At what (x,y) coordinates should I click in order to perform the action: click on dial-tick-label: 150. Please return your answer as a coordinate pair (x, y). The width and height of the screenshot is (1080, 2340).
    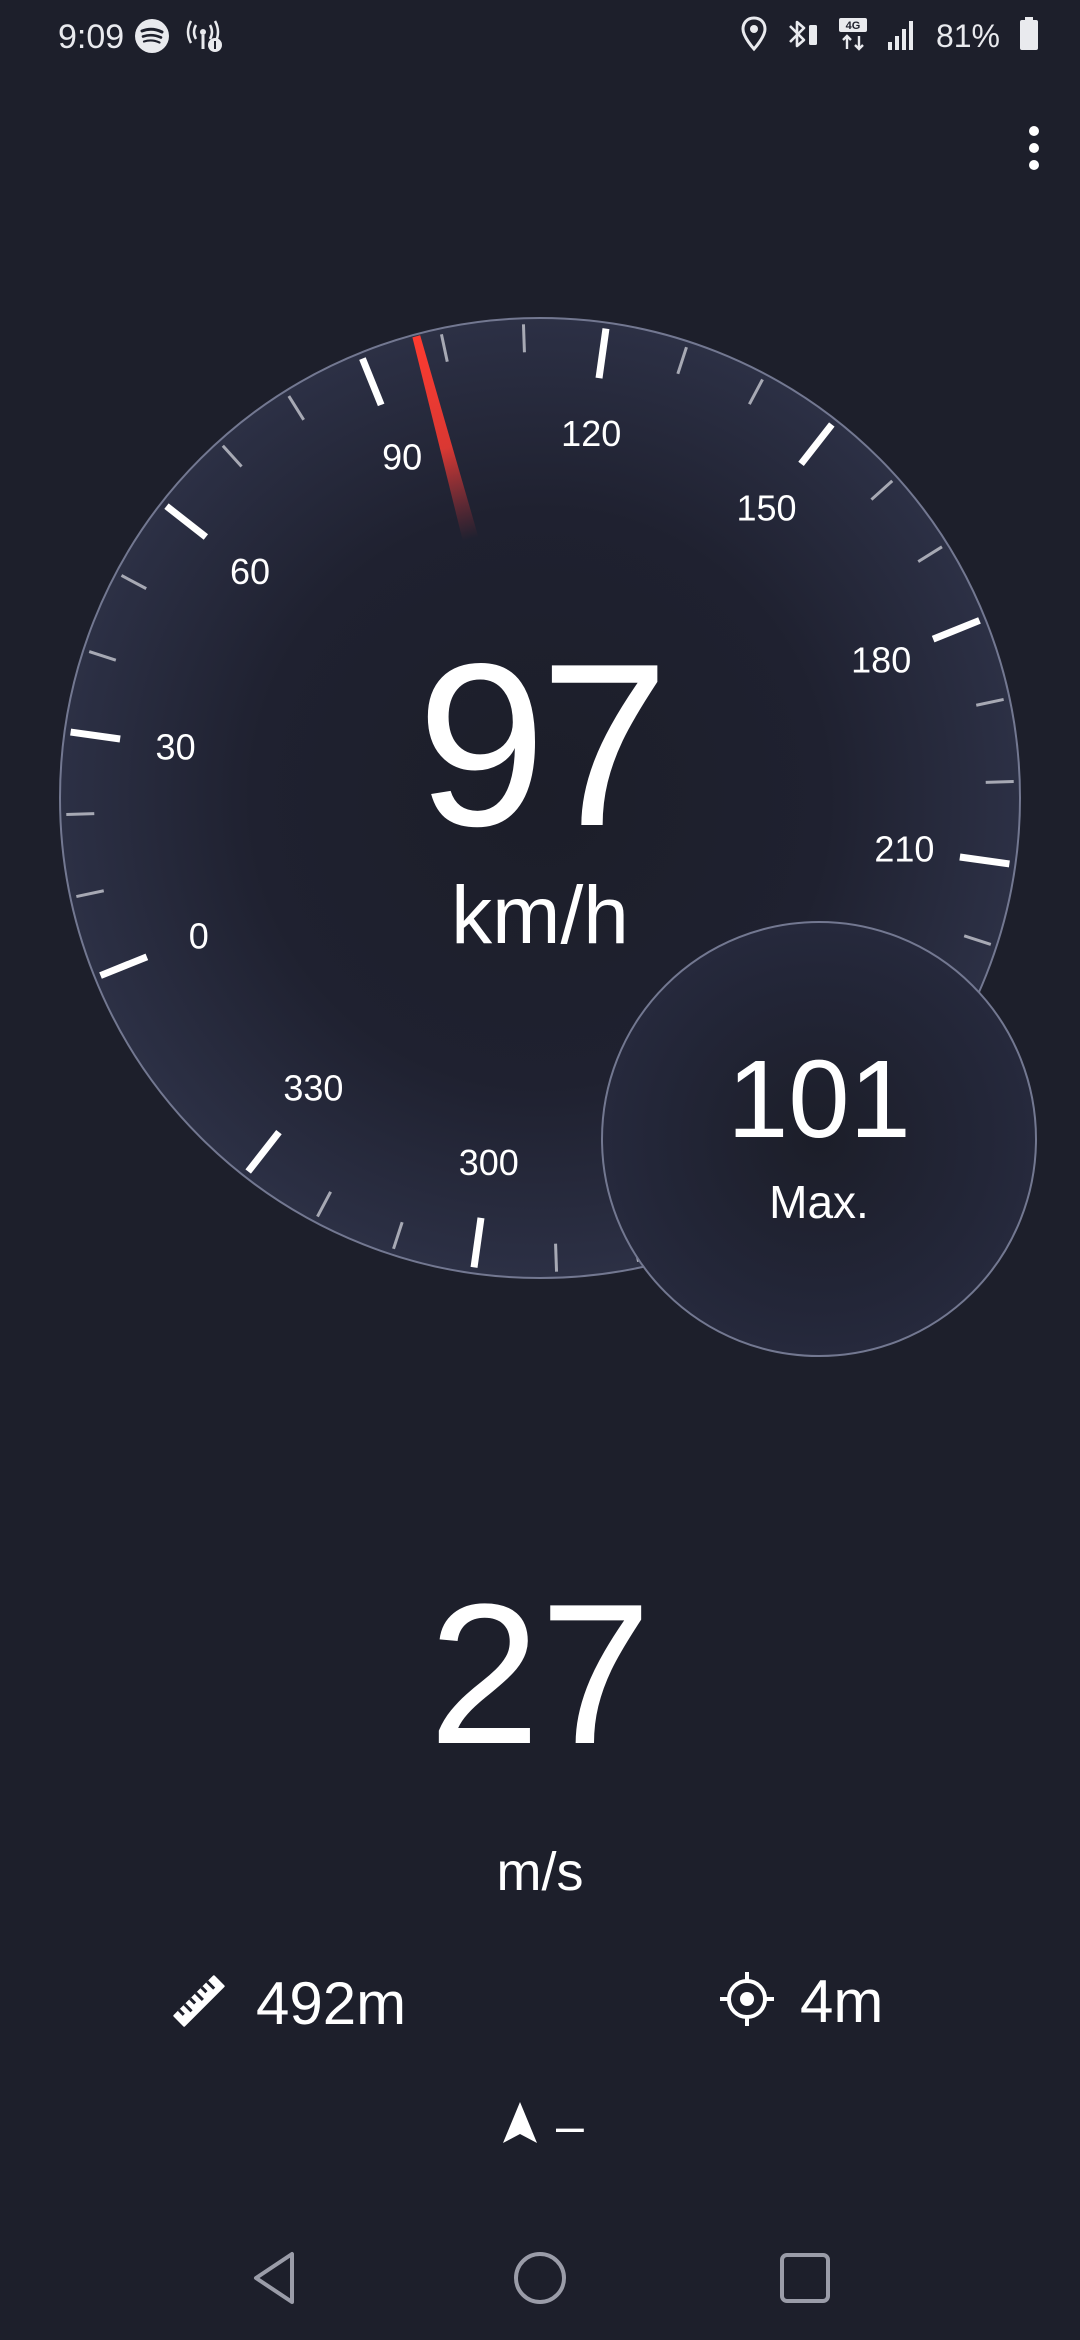
    Looking at the image, I should click on (767, 508).